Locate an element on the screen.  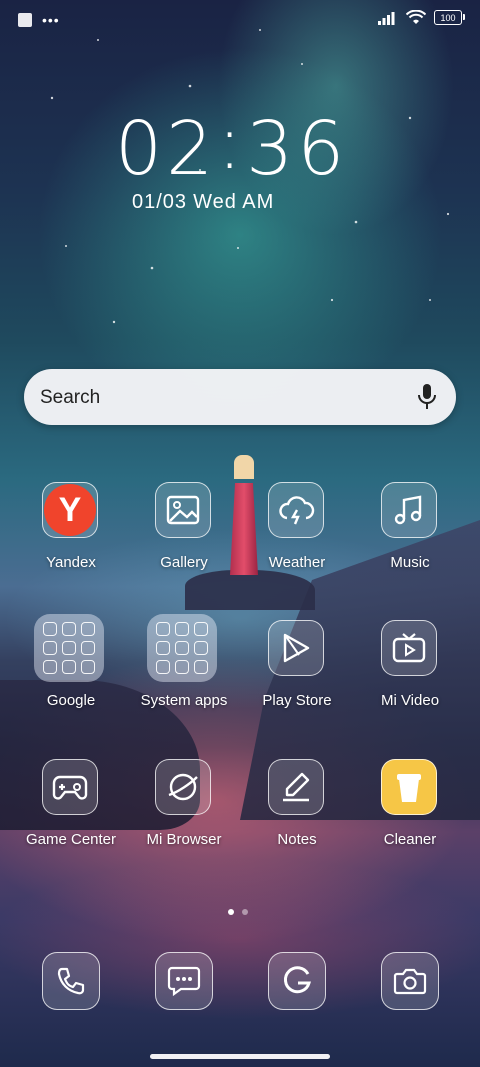
folder-system-apps: System apps is located at coordinates (184, 672).